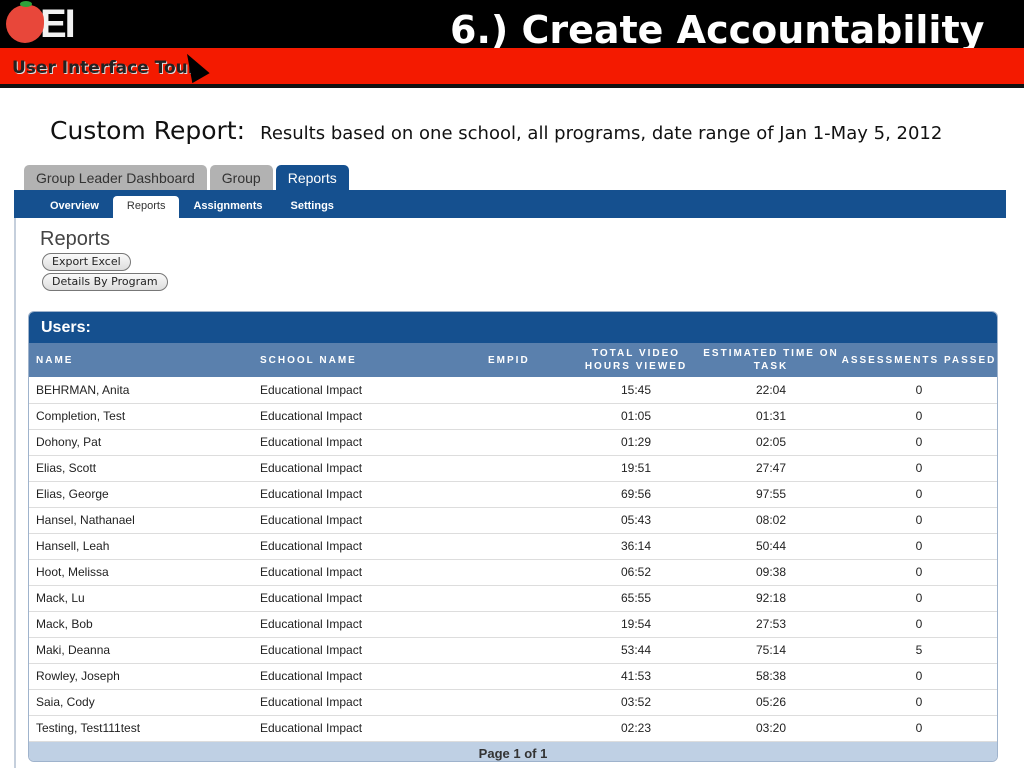  Describe the element at coordinates (75, 239) in the screenshot. I see `page-heading: Reports` at that location.